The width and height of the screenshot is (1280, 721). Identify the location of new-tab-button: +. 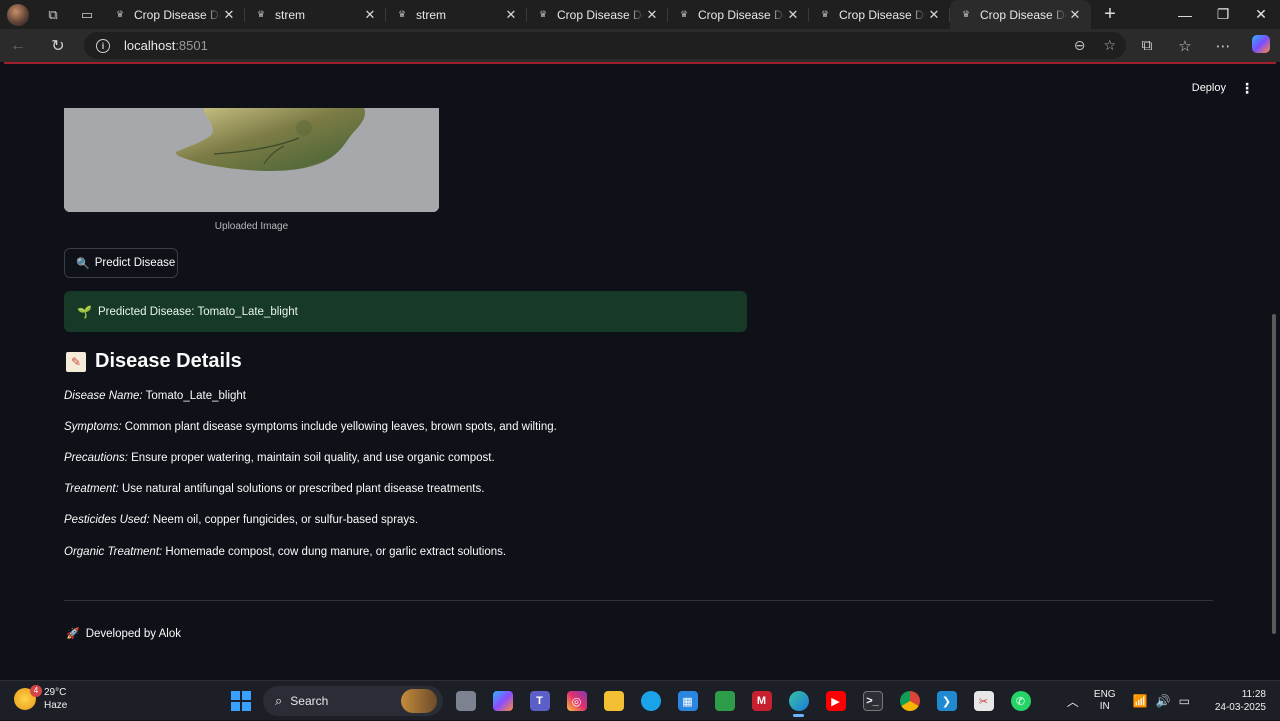
(1110, 14).